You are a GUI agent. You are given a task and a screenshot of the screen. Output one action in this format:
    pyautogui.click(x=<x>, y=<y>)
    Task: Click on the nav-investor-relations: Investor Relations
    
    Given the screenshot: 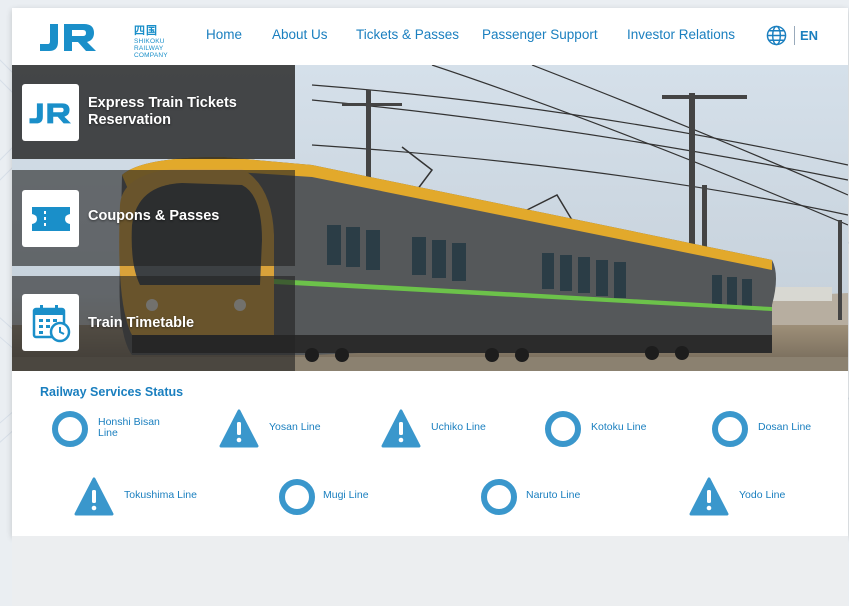 What is the action you would take?
    pyautogui.click(x=681, y=34)
    